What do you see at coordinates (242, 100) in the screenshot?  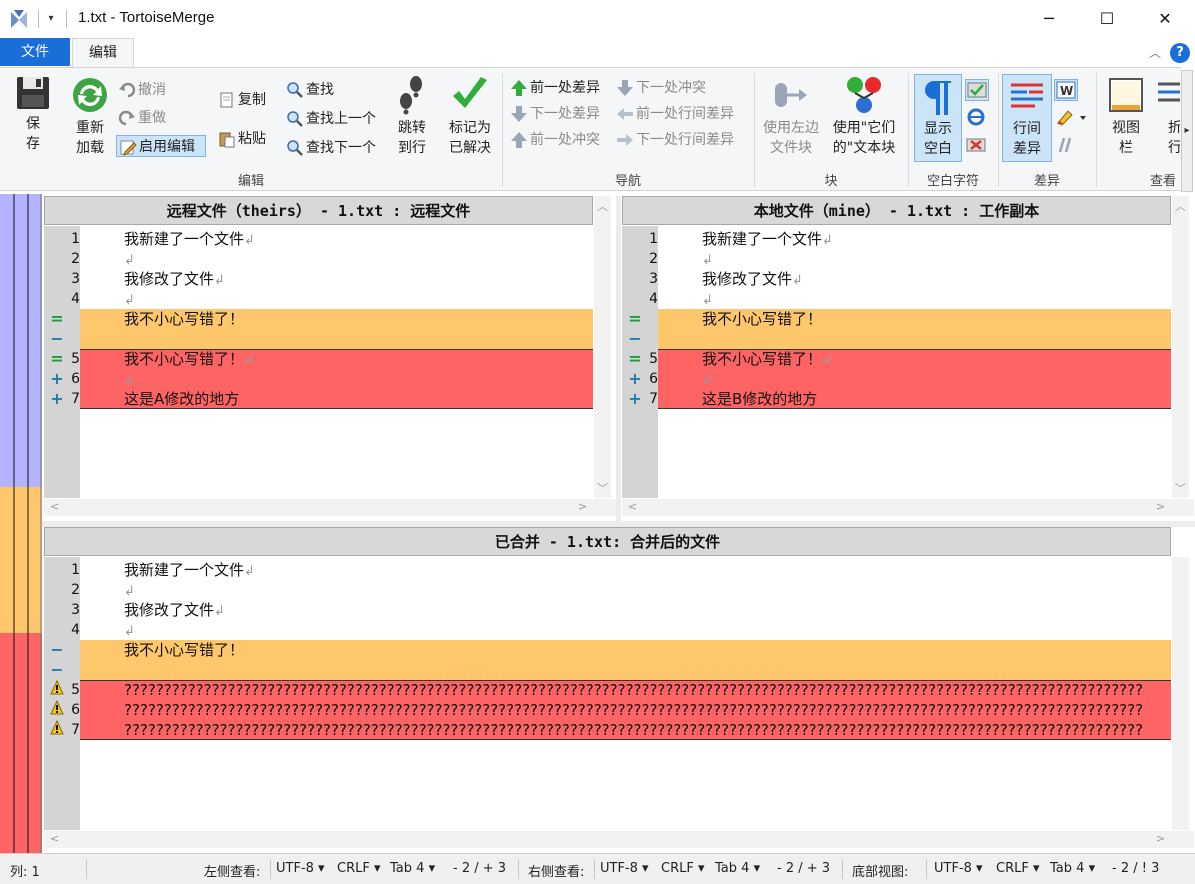 I see `copy-button: 复制` at bounding box center [242, 100].